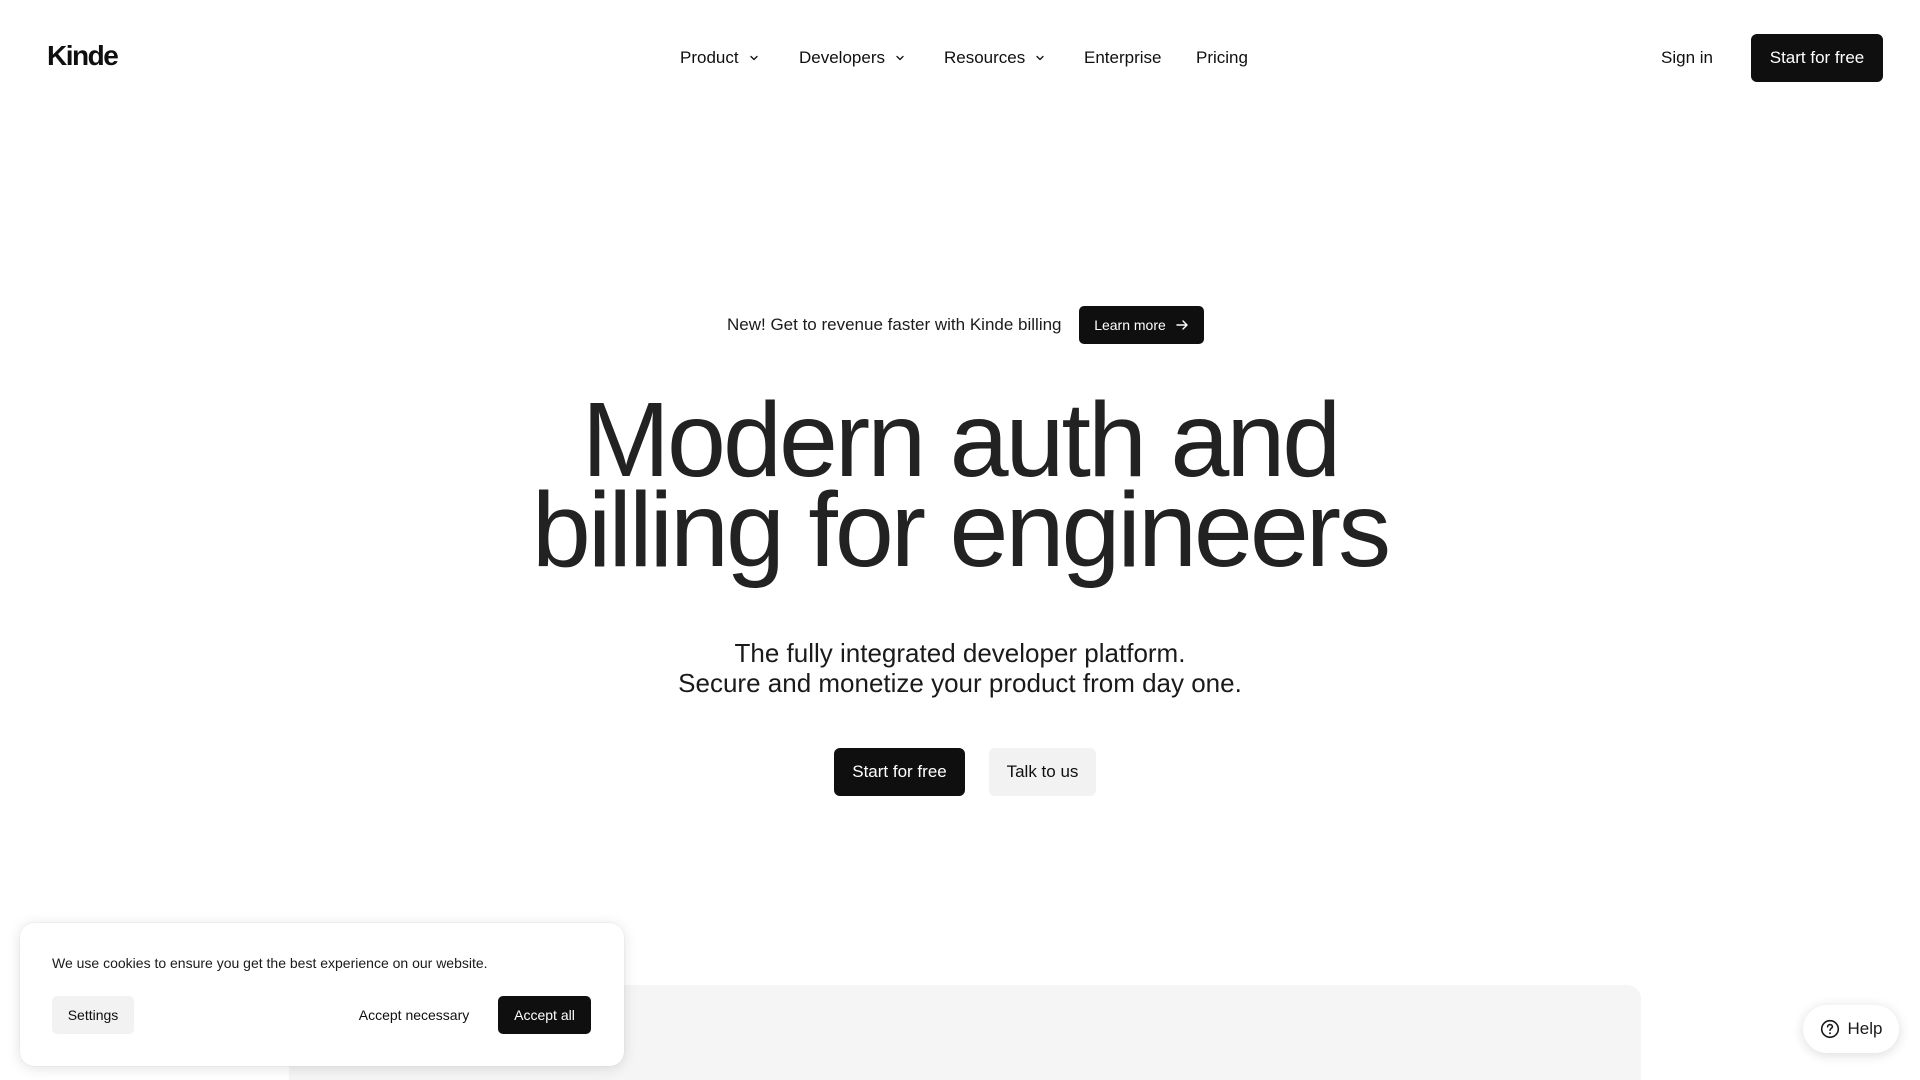  I want to click on help-widget-button: Help, so click(1851, 1029).